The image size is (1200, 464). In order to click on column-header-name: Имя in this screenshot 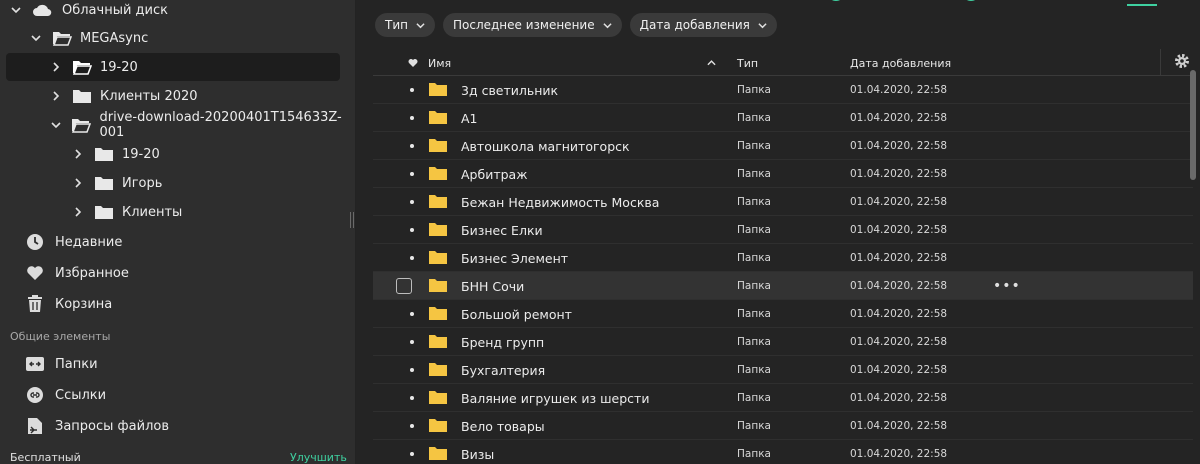, I will do `click(439, 63)`.